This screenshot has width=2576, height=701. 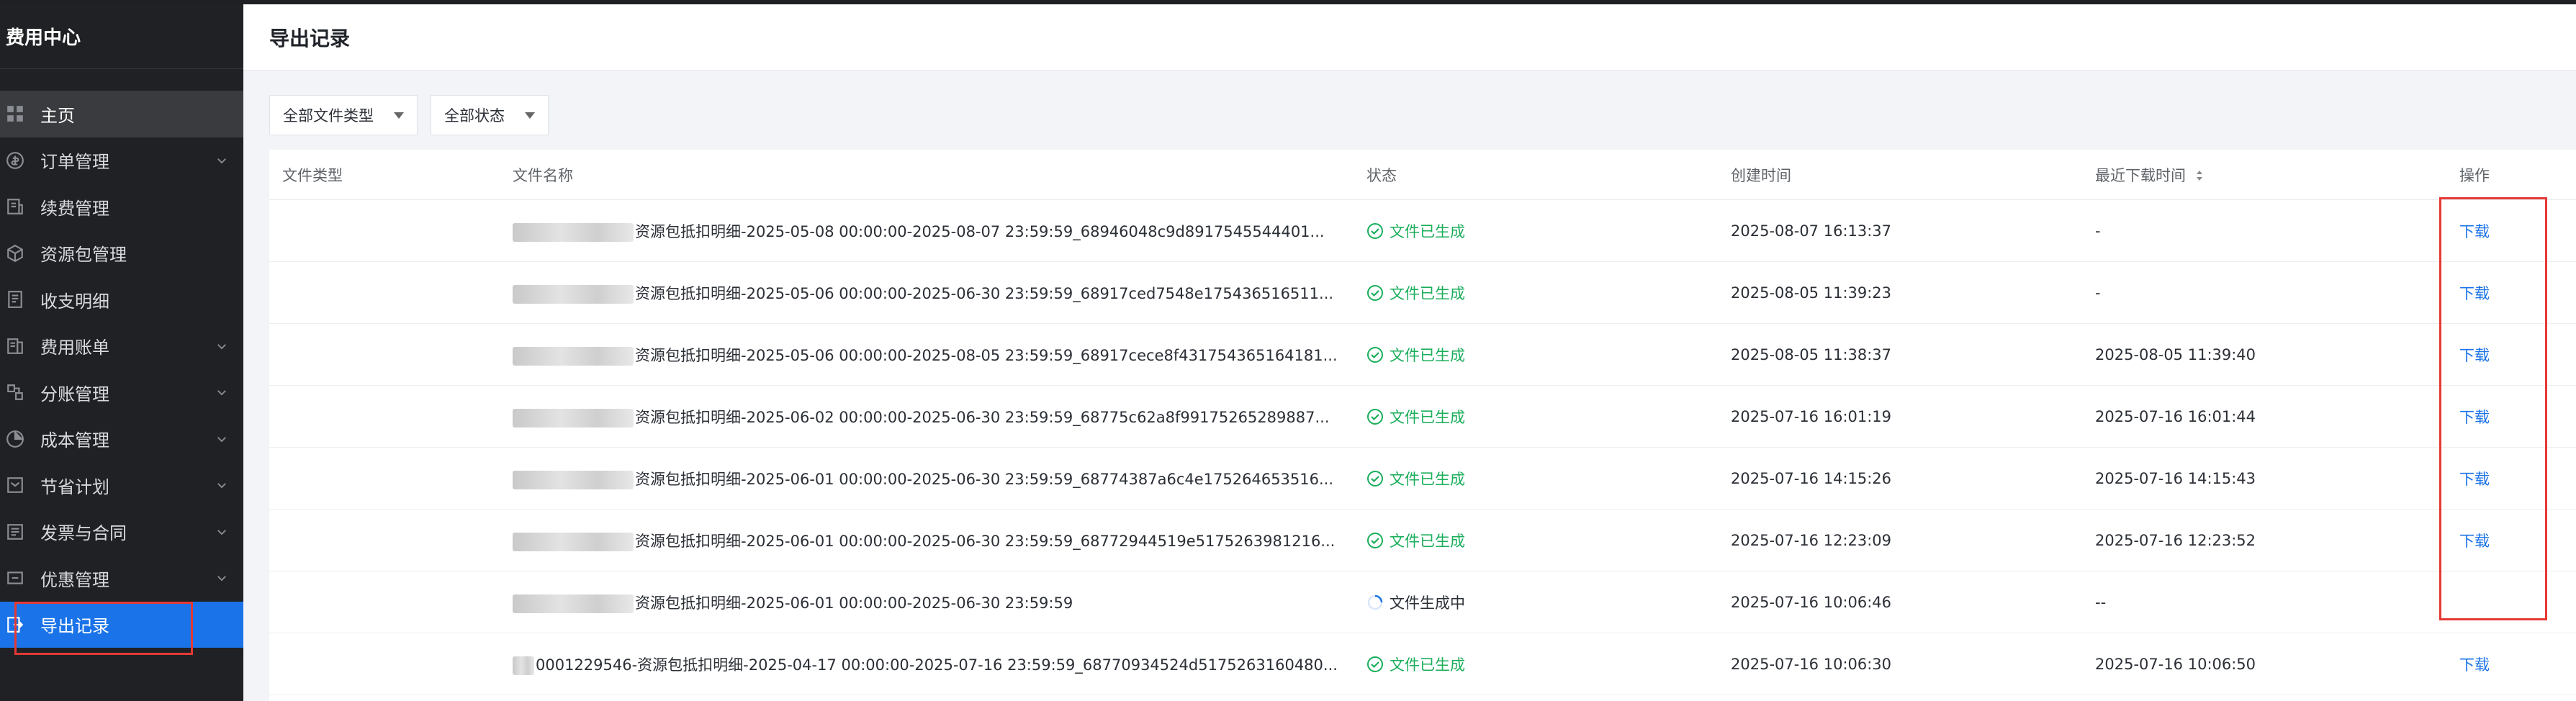 What do you see at coordinates (2175, 478) in the screenshot?
I see `cell-last-download: 2025-07-16 14:15:43` at bounding box center [2175, 478].